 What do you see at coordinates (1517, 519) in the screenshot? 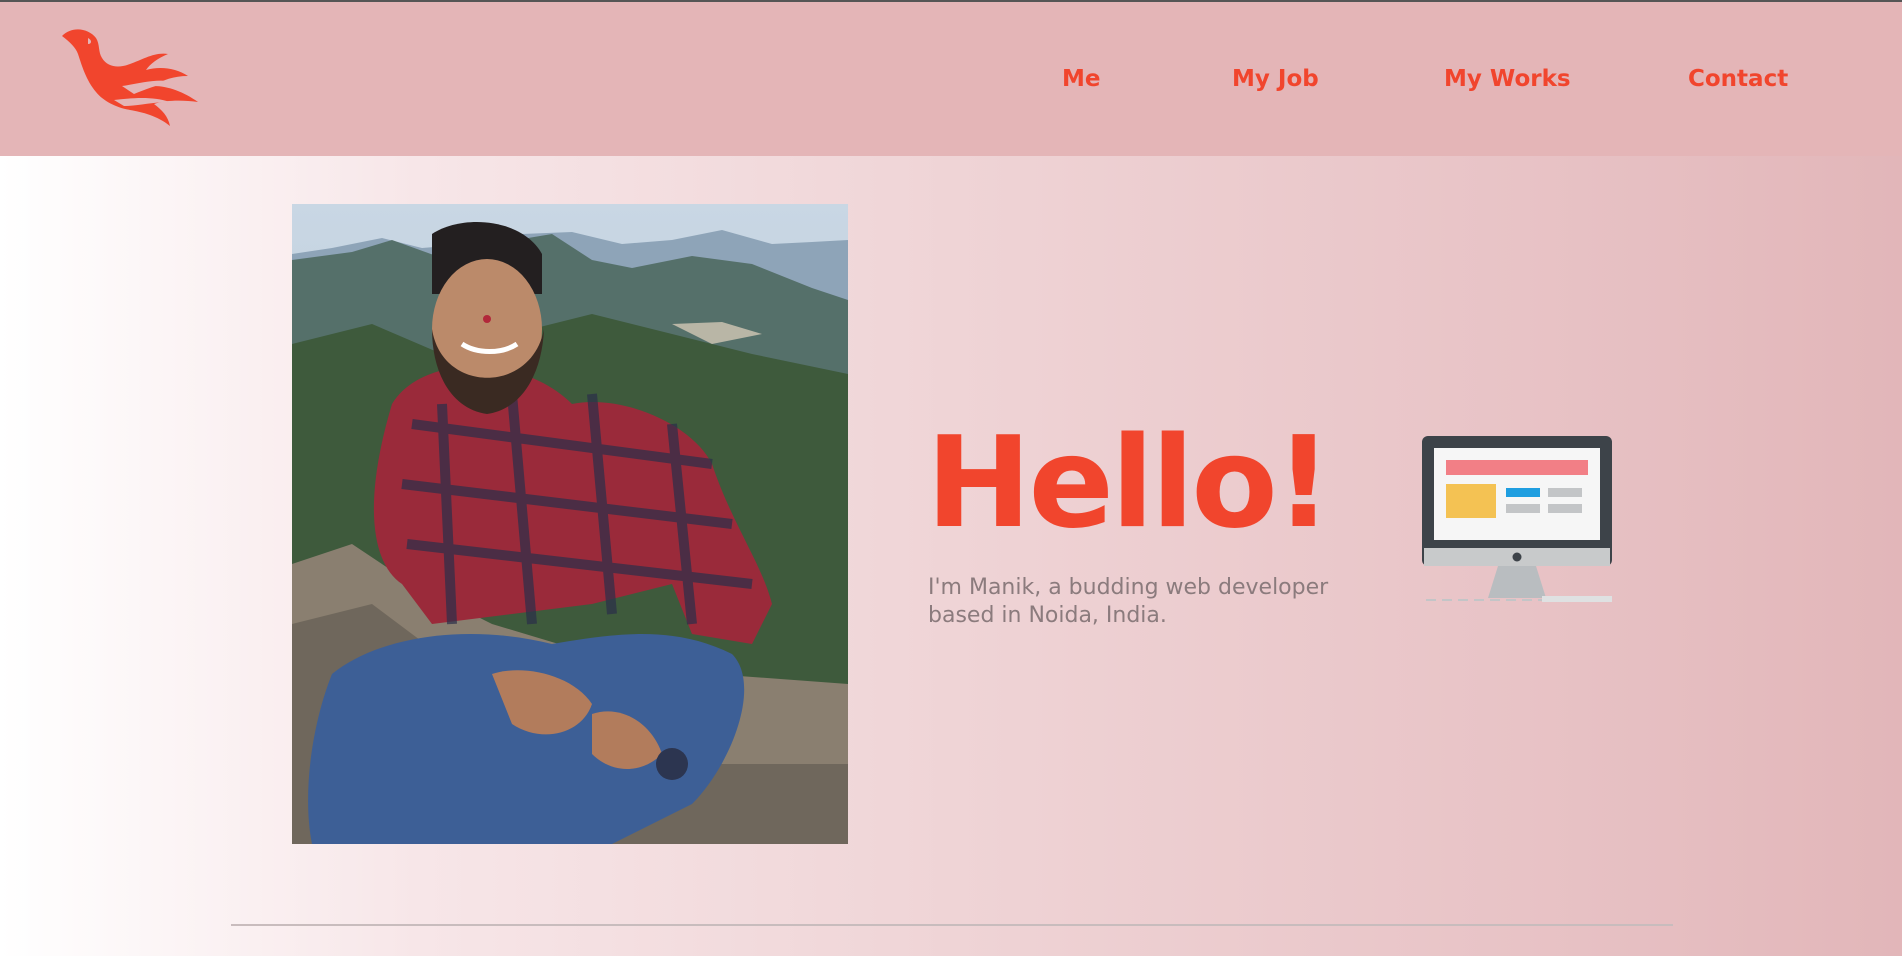
I see `desktop-monitor-icon` at bounding box center [1517, 519].